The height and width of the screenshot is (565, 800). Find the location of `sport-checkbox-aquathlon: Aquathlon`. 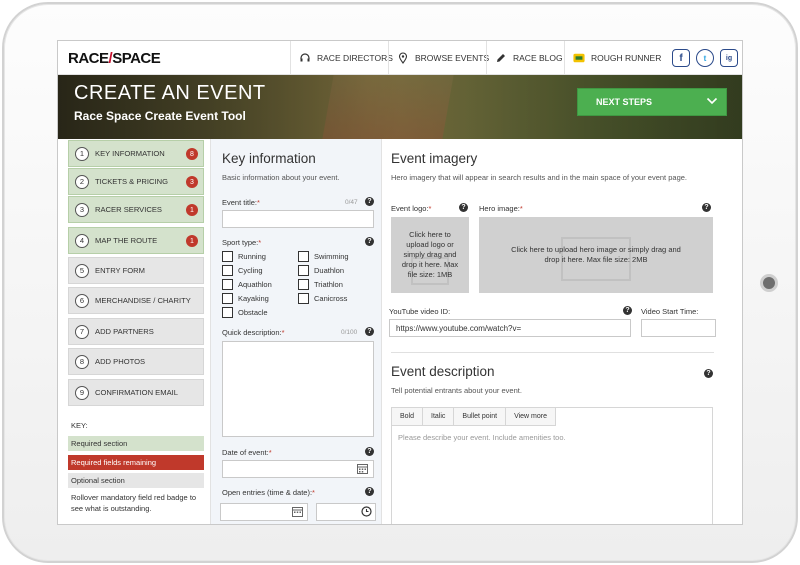

sport-checkbox-aquathlon: Aquathlon is located at coordinates (247, 284).